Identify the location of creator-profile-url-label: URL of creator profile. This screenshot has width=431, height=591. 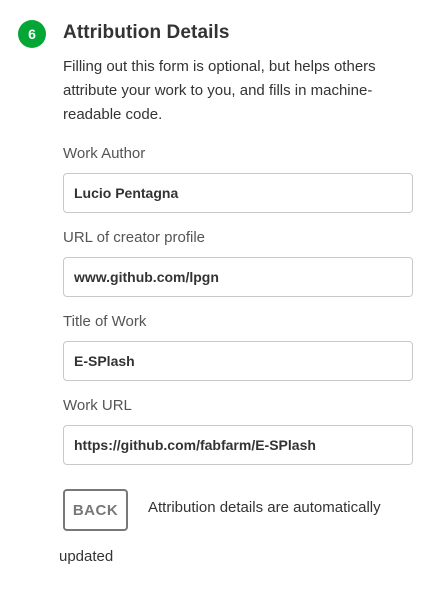
(134, 237).